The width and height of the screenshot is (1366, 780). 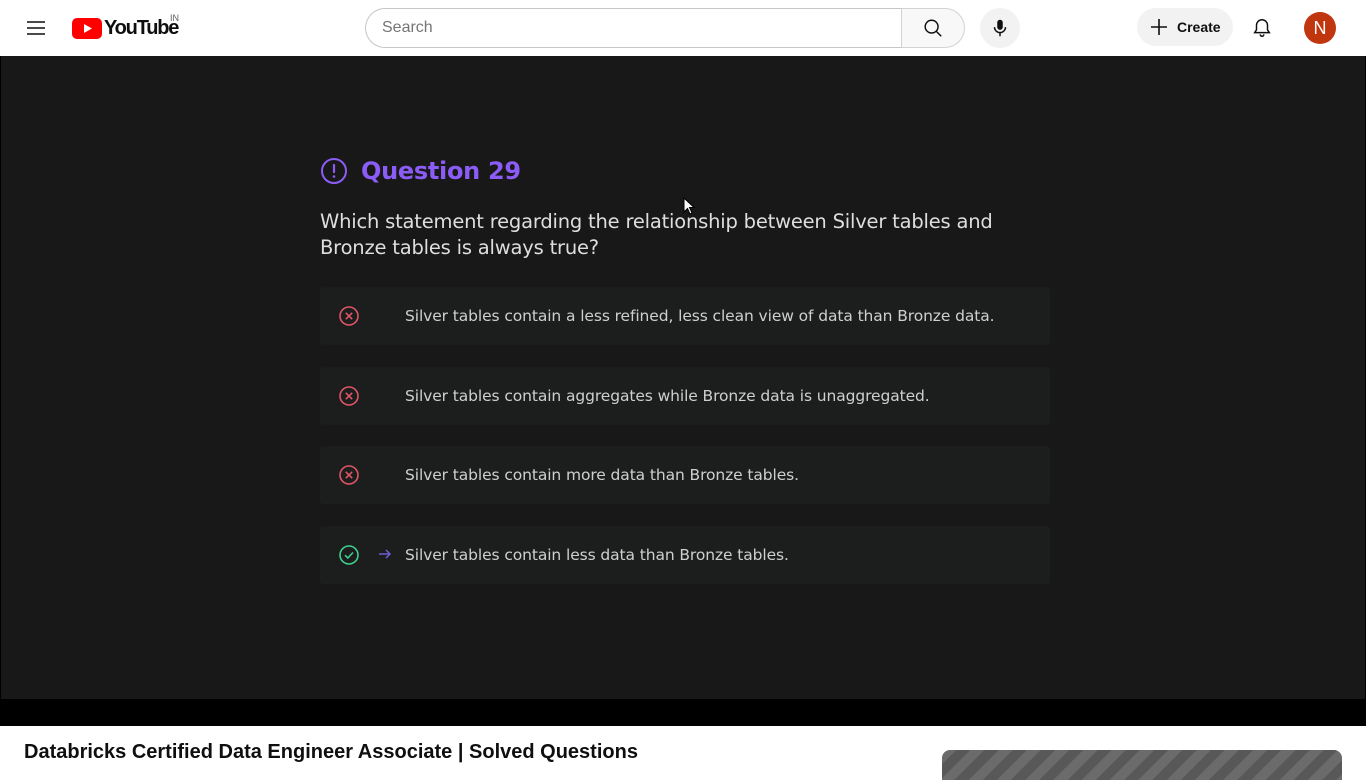 I want to click on create-button: Create, so click(x=1185, y=27).